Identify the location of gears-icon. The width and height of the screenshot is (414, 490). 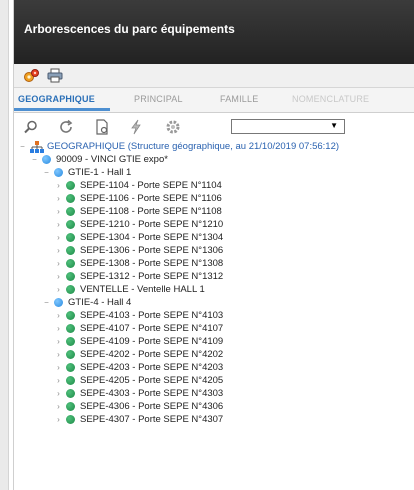
(31, 75).